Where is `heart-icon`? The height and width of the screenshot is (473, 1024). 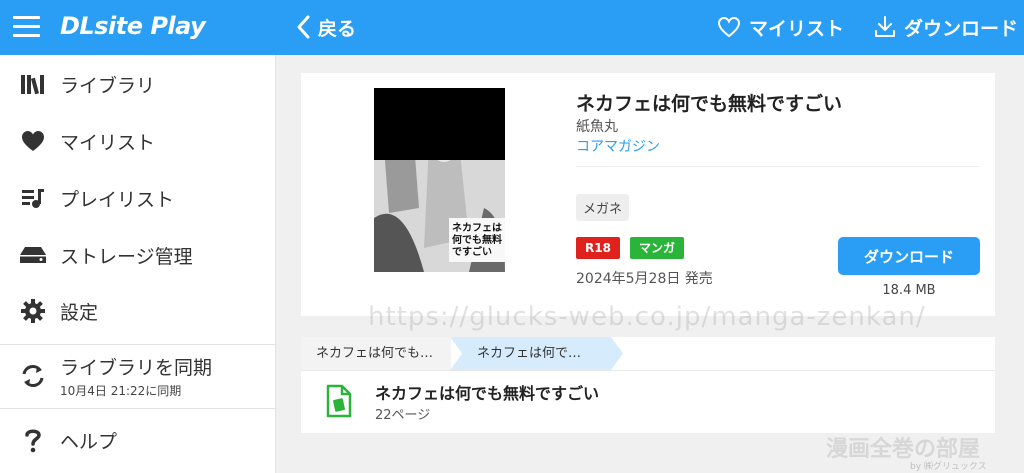
heart-icon is located at coordinates (33, 141).